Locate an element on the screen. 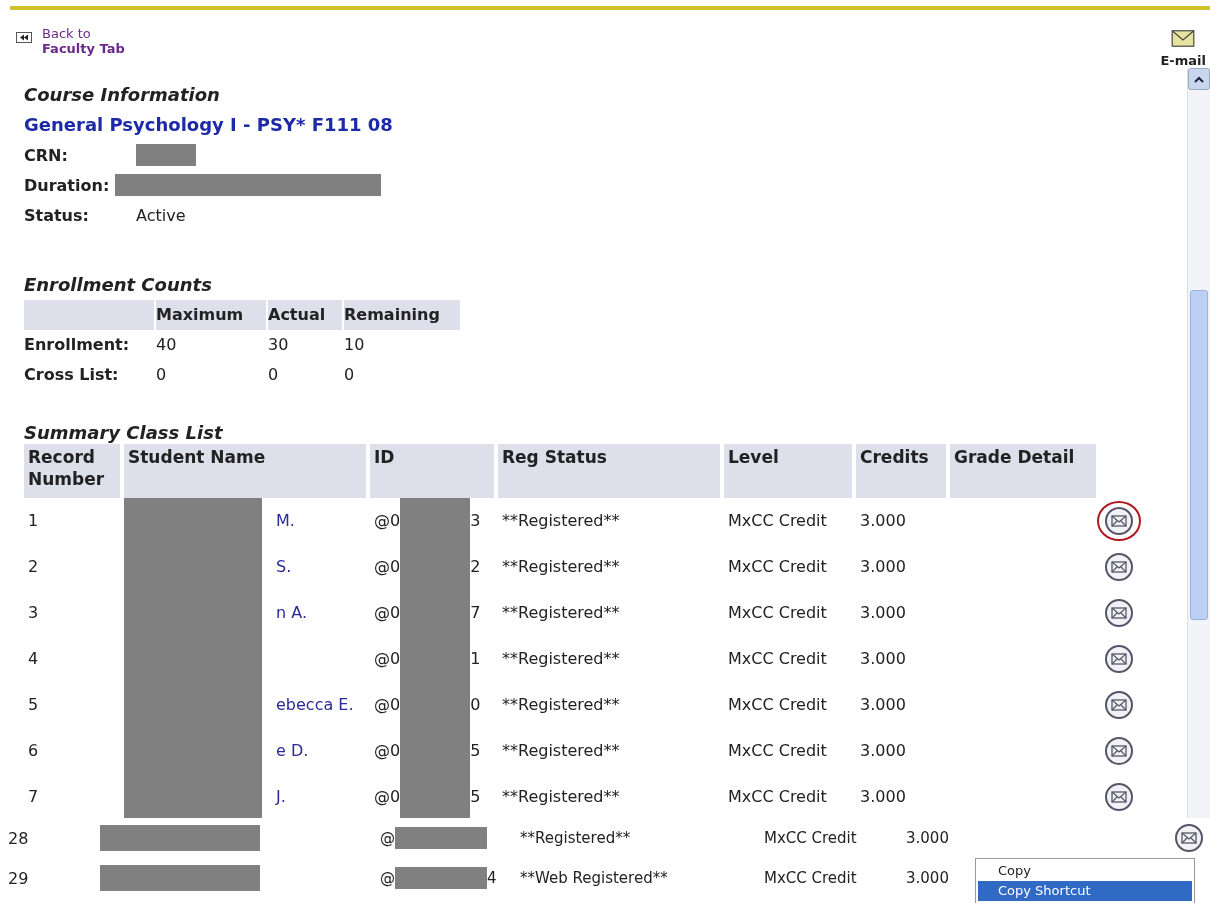 The width and height of the screenshot is (1210, 903). scroll-thumb is located at coordinates (1199, 455).